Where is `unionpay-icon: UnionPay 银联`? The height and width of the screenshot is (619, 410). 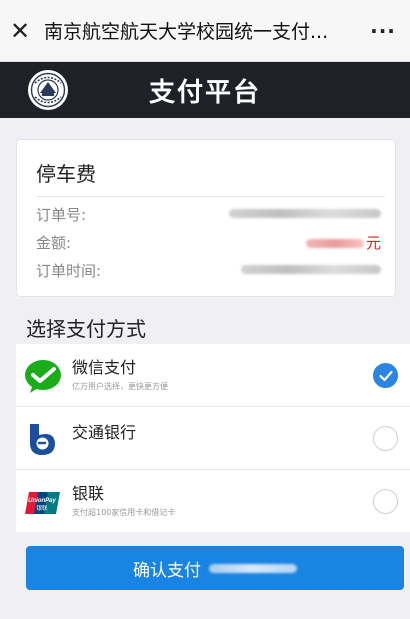 unionpay-icon: UnionPay 银联 is located at coordinates (42, 503).